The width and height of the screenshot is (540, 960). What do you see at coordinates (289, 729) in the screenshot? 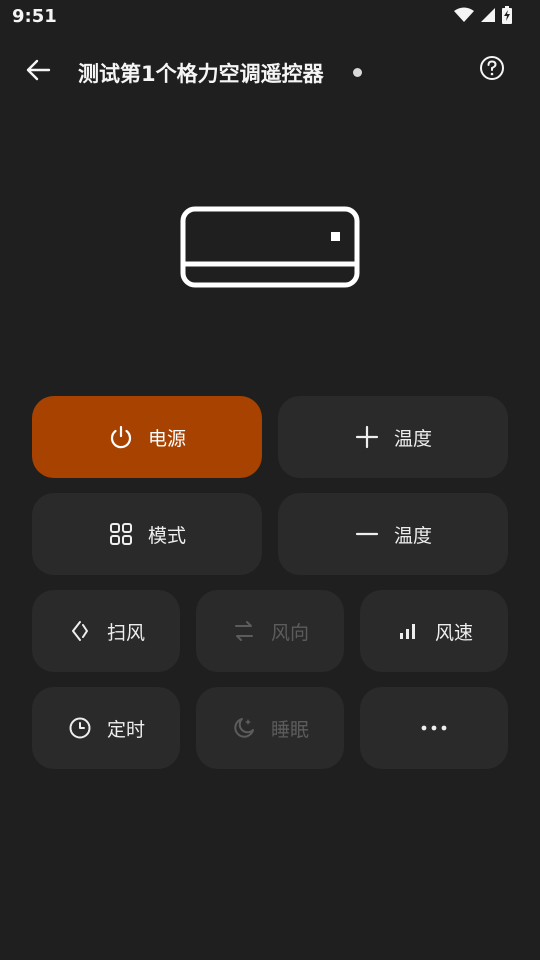
I see `sleep-label: 睡眠` at bounding box center [289, 729].